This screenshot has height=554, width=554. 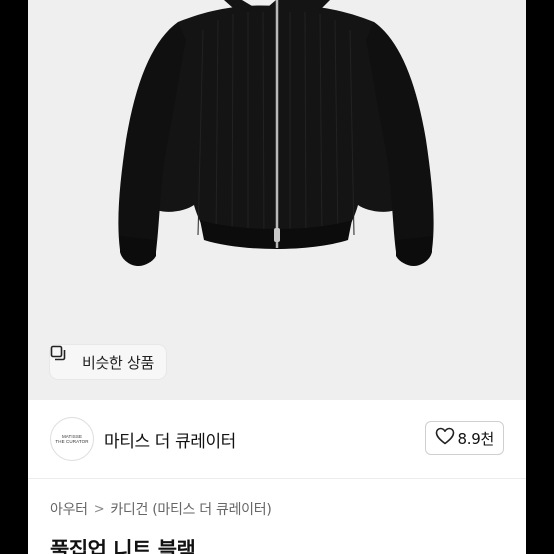 What do you see at coordinates (476, 438) in the screenshot?
I see `favorite-count: 8.9천` at bounding box center [476, 438].